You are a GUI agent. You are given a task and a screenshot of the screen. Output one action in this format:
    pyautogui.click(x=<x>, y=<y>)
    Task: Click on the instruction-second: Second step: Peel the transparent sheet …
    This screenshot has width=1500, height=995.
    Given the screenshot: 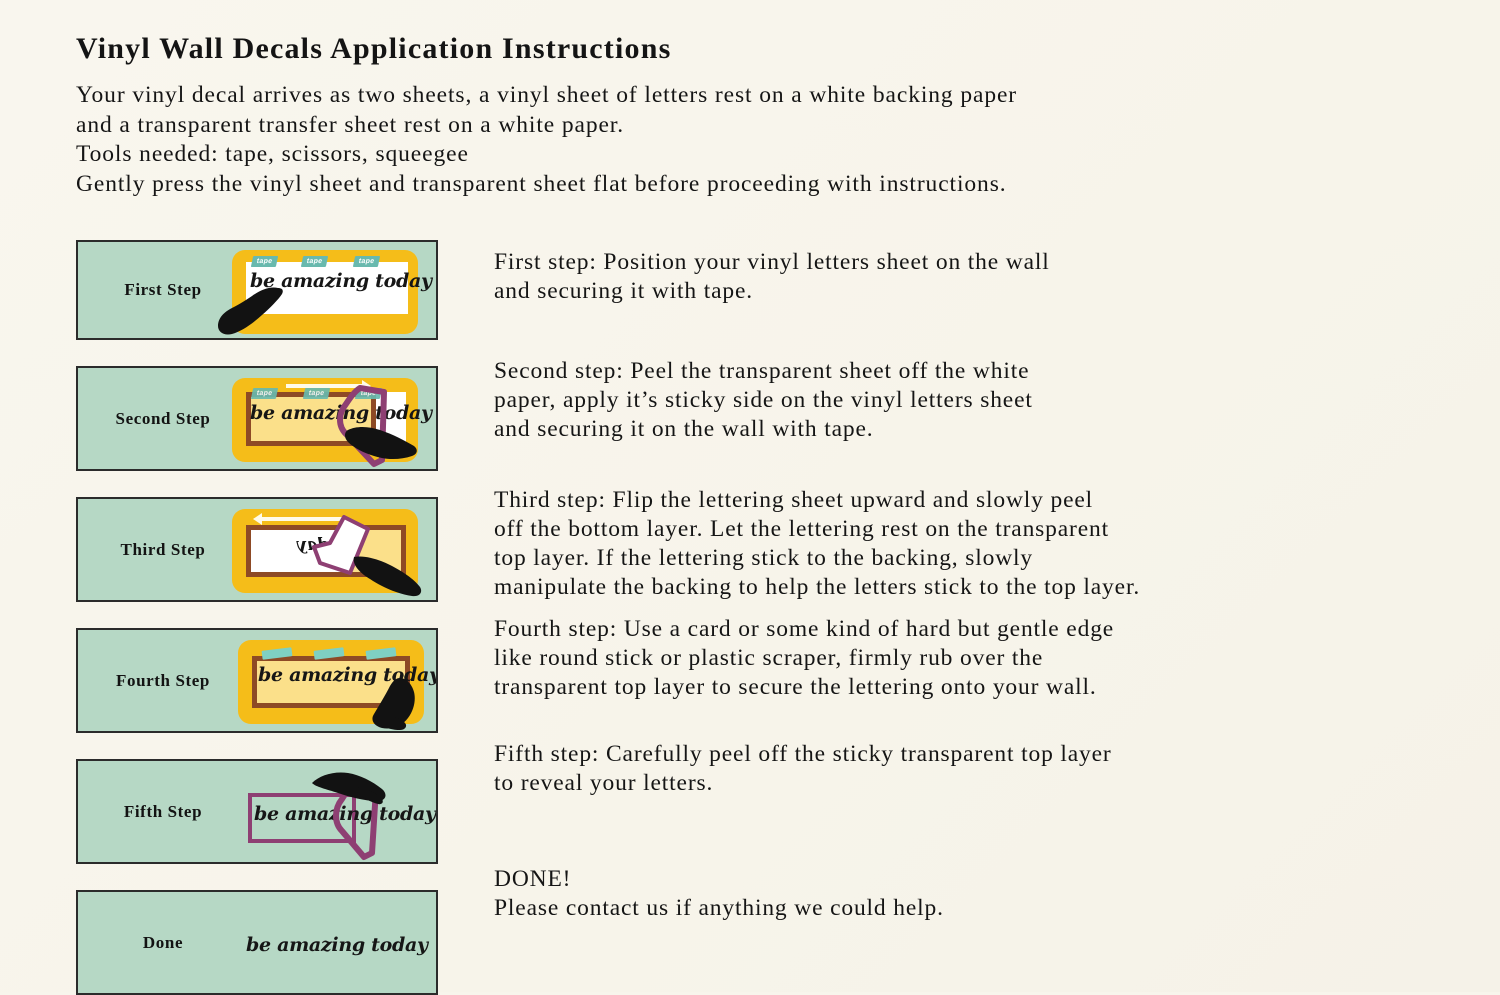 What is the action you would take?
    pyautogui.click(x=763, y=400)
    